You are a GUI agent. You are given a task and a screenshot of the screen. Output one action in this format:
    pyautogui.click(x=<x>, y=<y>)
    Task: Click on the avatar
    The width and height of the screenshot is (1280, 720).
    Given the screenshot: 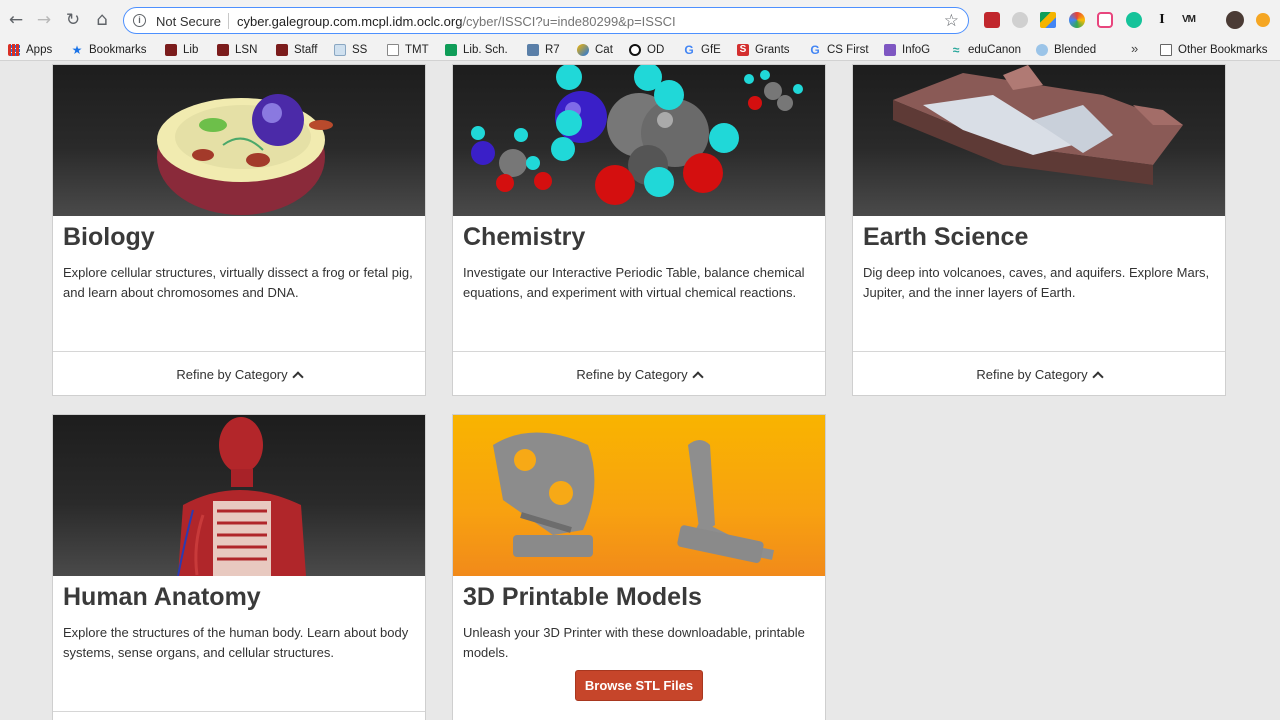 What is the action you would take?
    pyautogui.click(x=1235, y=20)
    